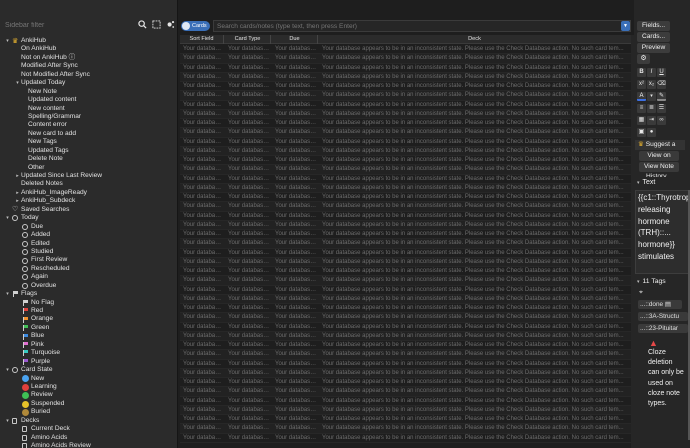 The width and height of the screenshot is (690, 448). Describe the element at coordinates (88, 404) in the screenshot. I see `sidebar-item: Suspended` at that location.